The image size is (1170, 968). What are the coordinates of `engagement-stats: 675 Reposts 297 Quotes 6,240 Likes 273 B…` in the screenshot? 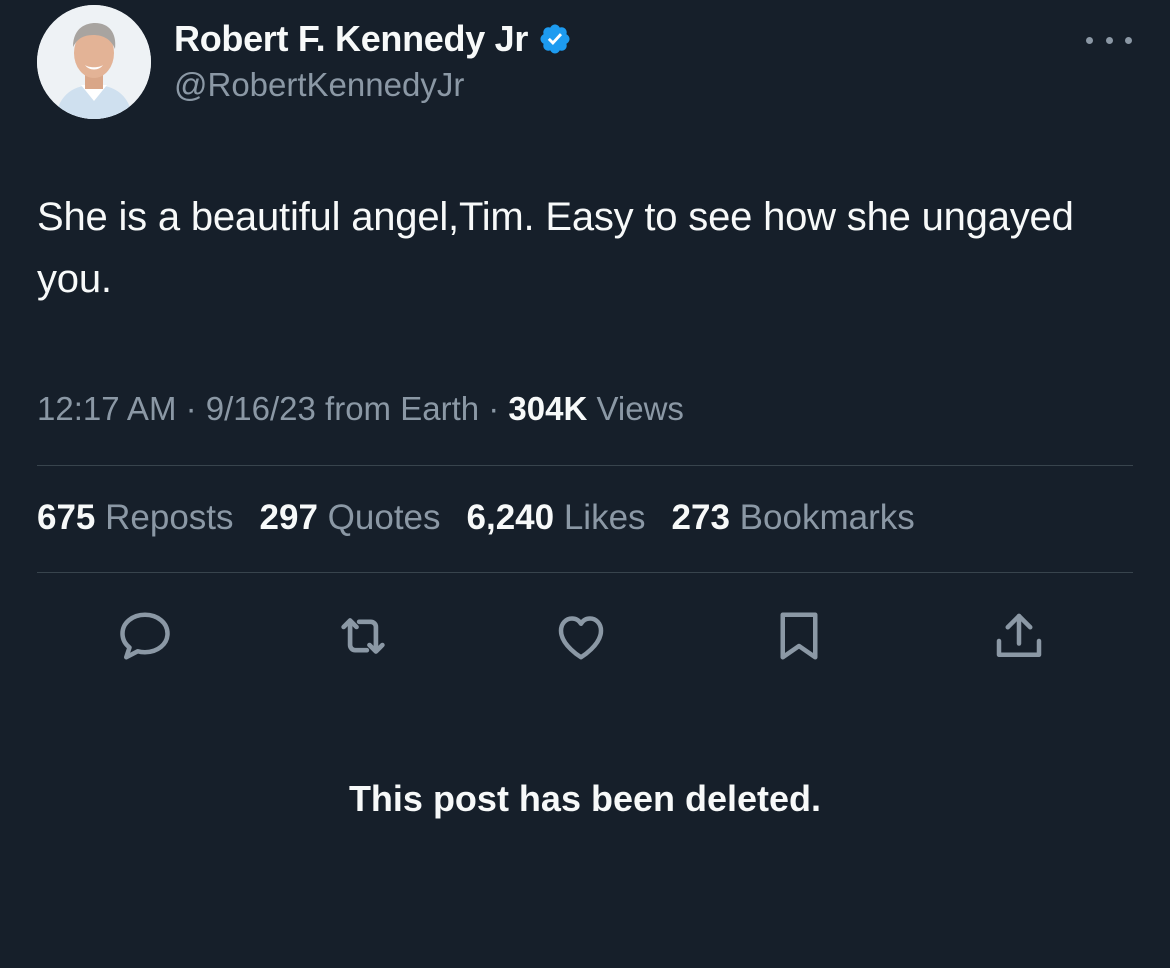 It's located at (489, 518).